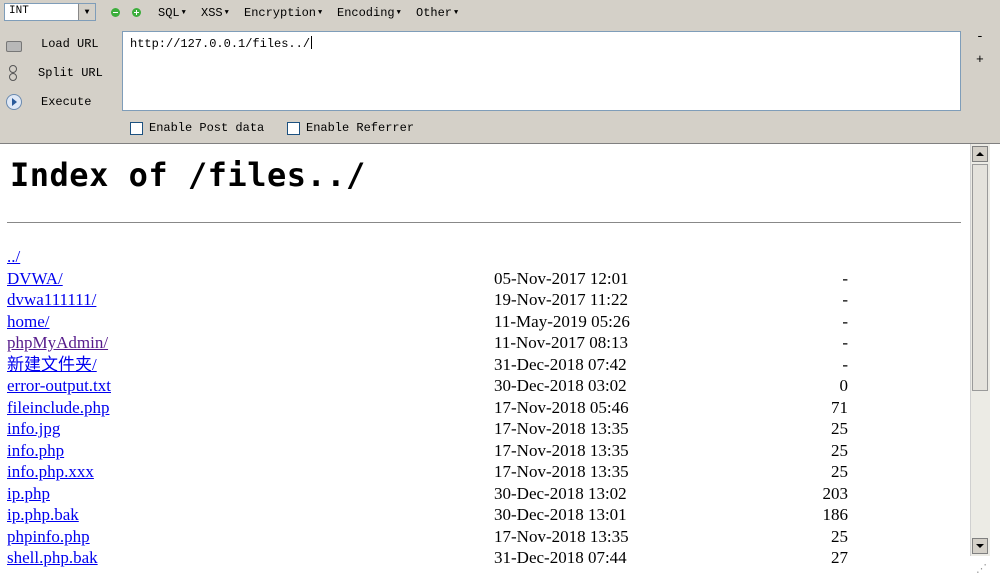  I want to click on file-link: dvwa111111/, so click(51, 299).